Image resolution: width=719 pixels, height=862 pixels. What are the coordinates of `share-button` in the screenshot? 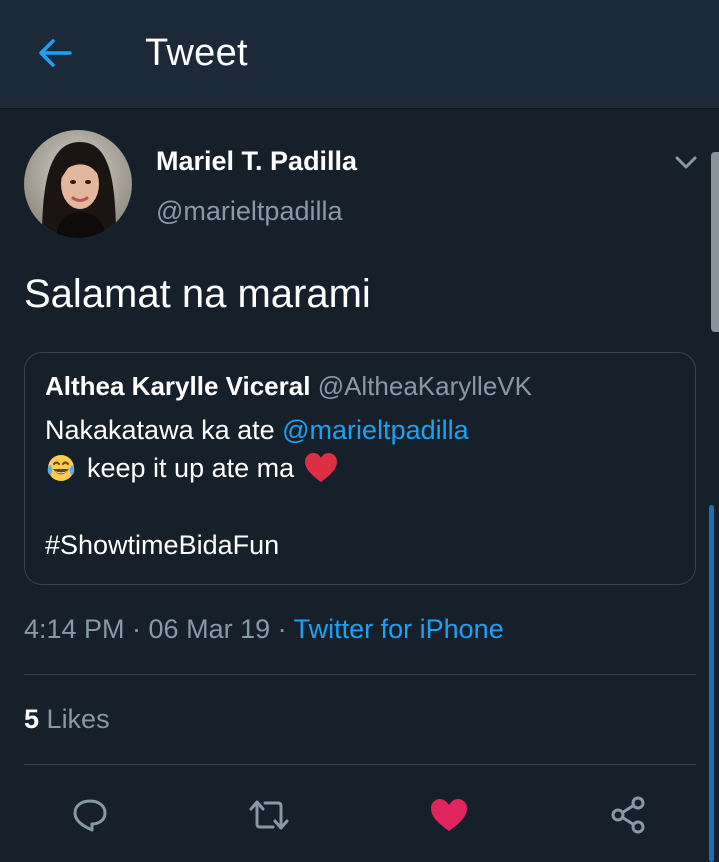 It's located at (628, 815).